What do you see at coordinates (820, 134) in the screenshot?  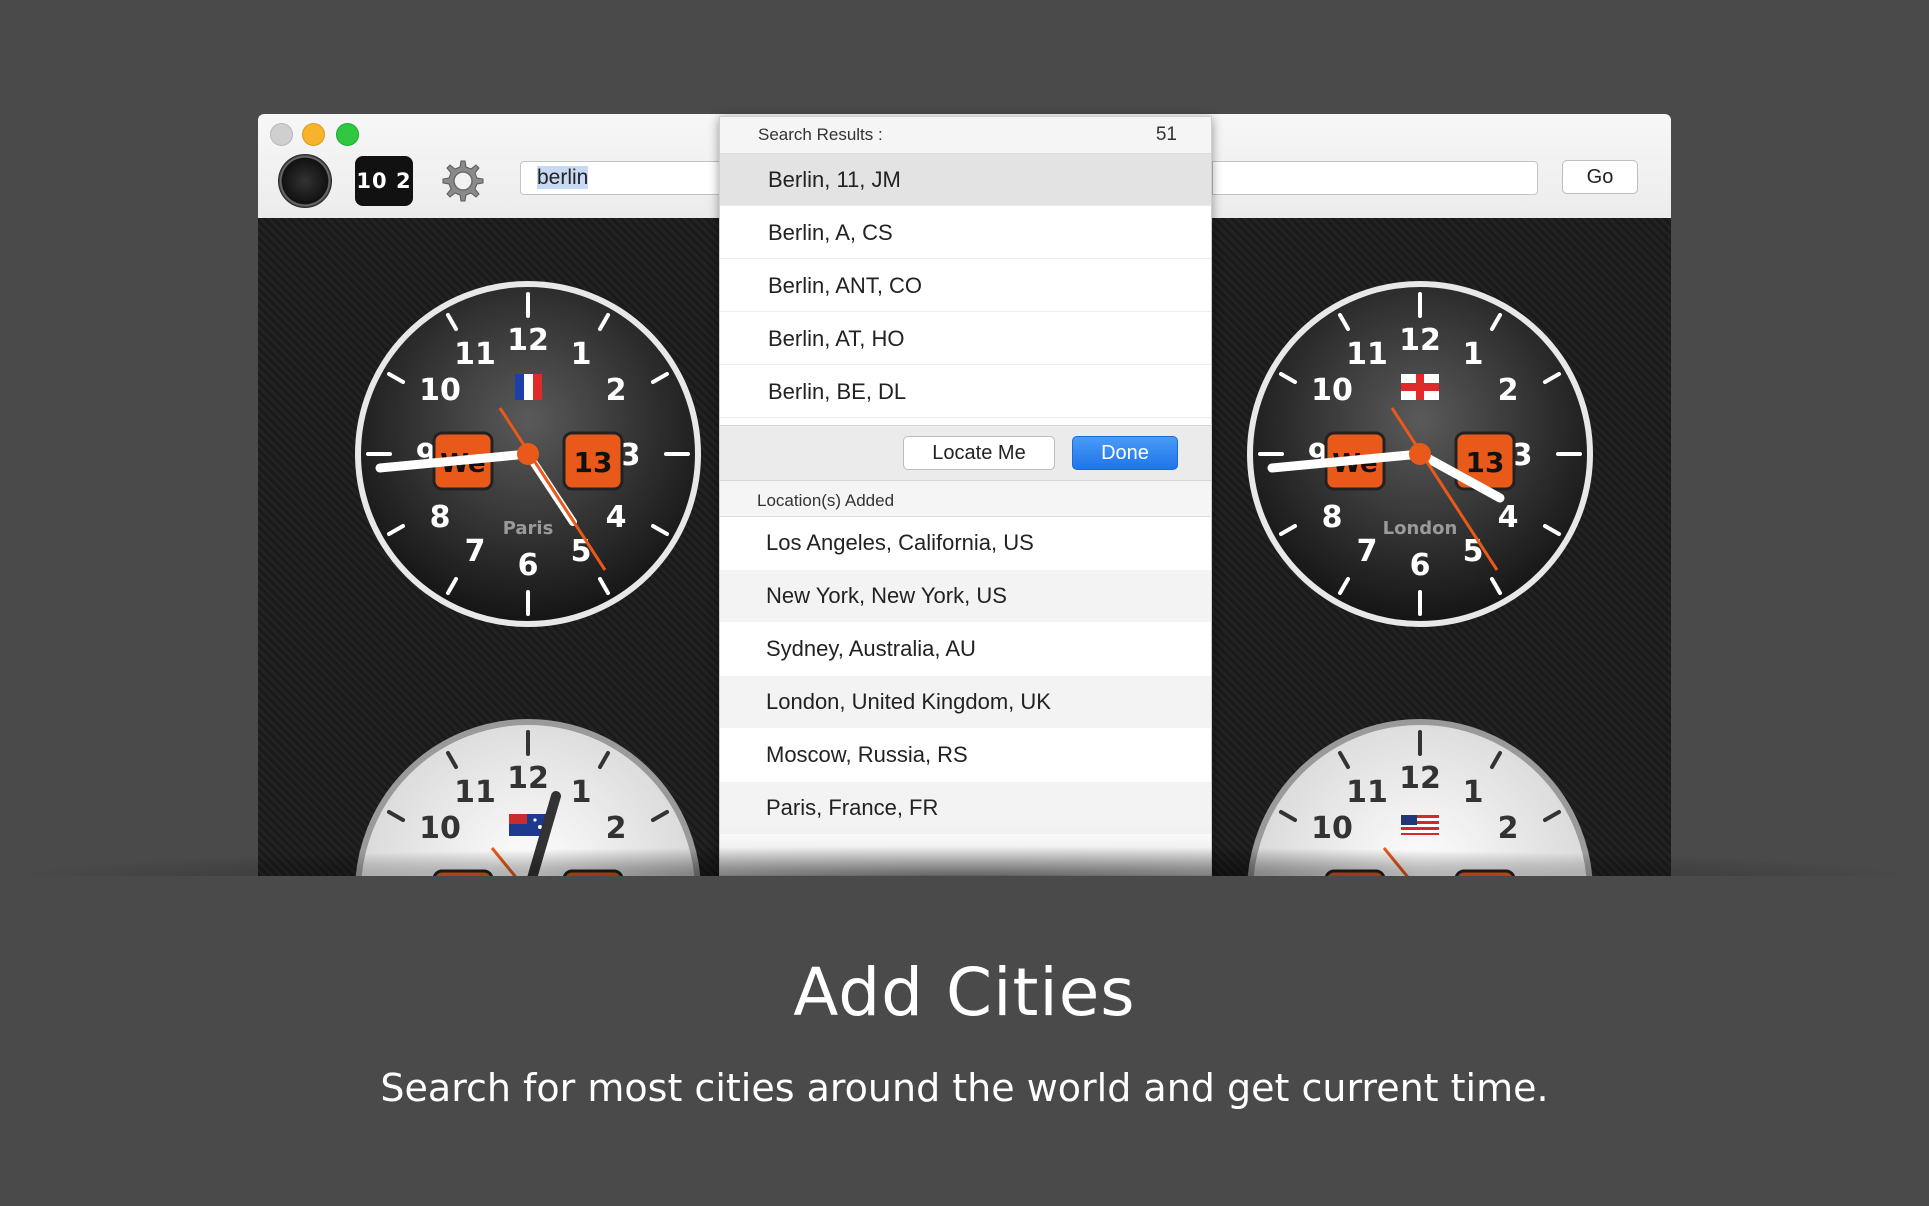 I see `search-results-label: Search Results :` at bounding box center [820, 134].